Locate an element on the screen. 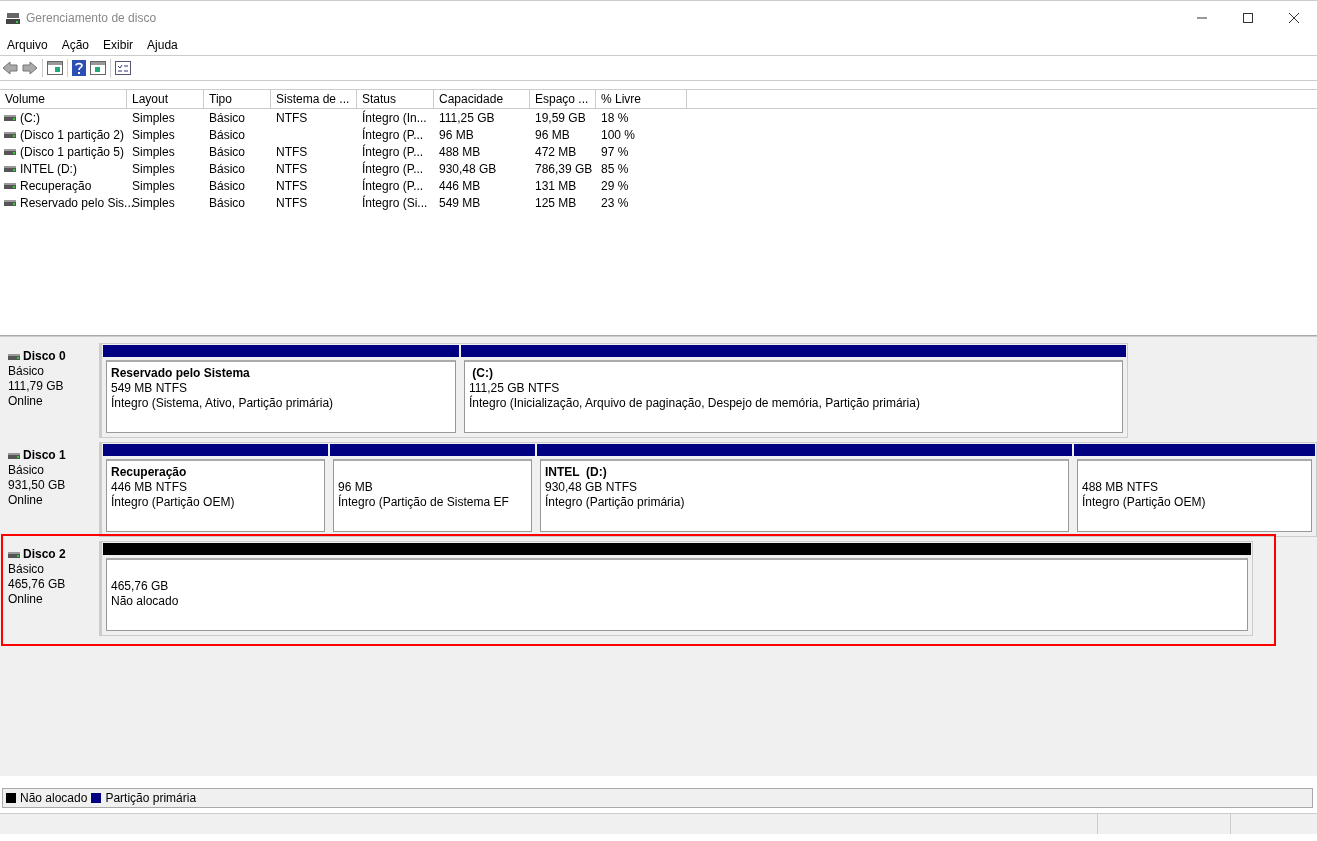 The height and width of the screenshot is (841, 1317). menu-item: Ação is located at coordinates (75, 45).